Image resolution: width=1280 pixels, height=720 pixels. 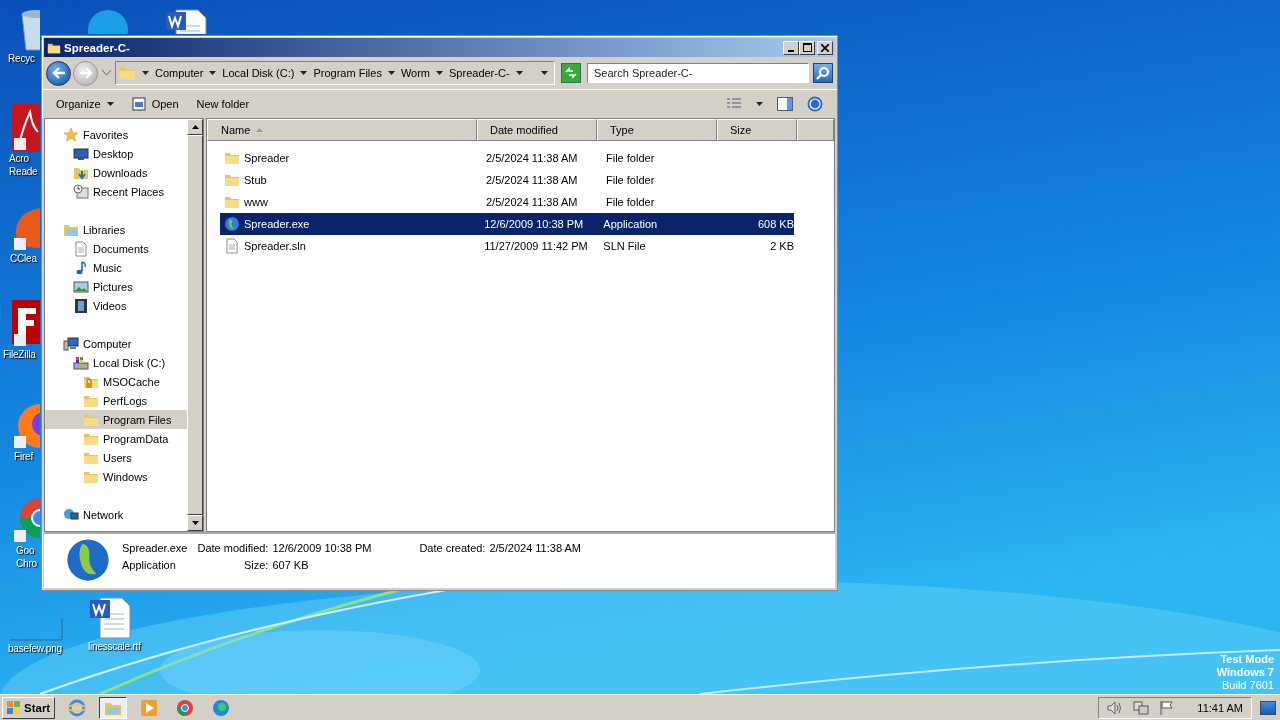 I want to click on disk-drive-icon, so click(x=81, y=362).